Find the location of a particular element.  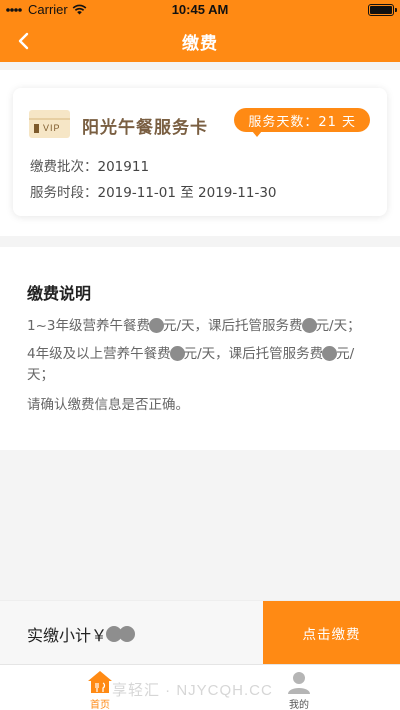

explanation-title: 缴费说明 is located at coordinates (59, 293).